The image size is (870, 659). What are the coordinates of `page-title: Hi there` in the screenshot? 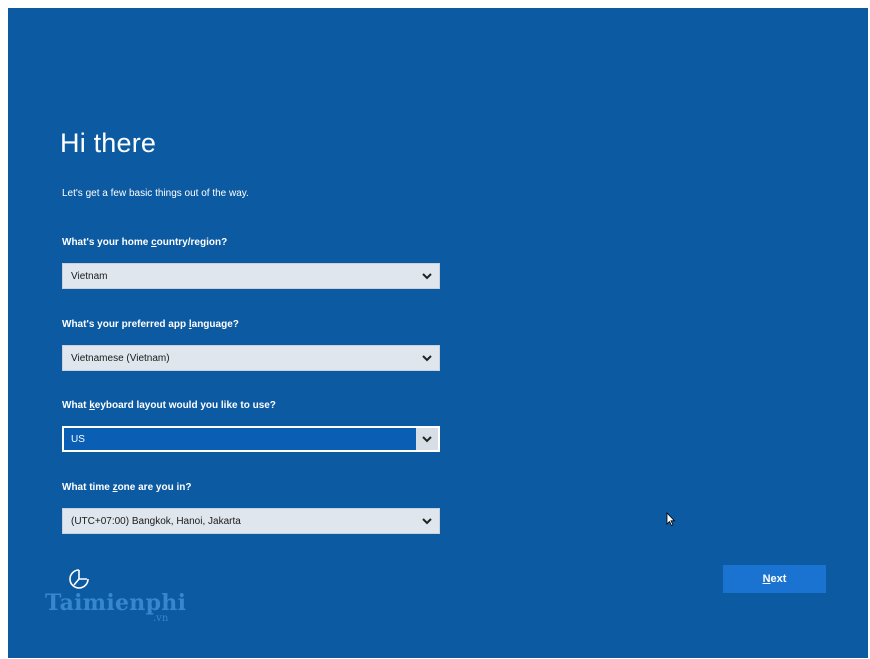 It's located at (108, 143).